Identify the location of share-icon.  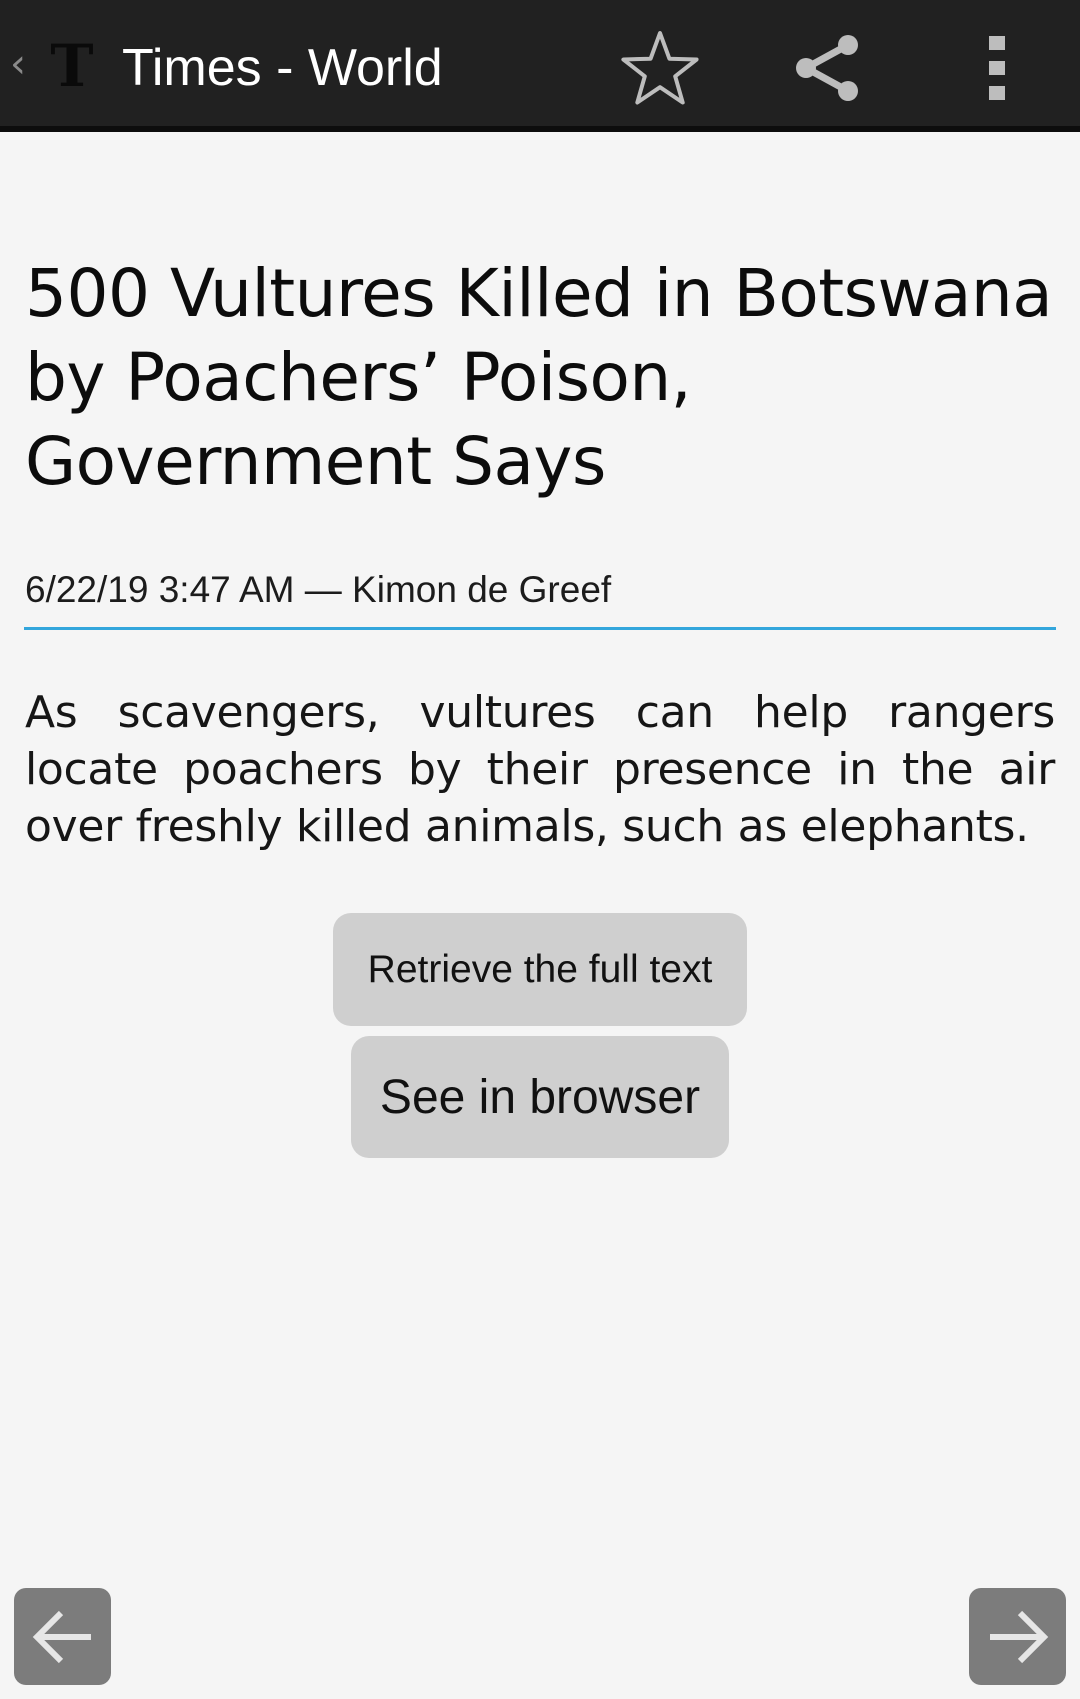
(828, 68).